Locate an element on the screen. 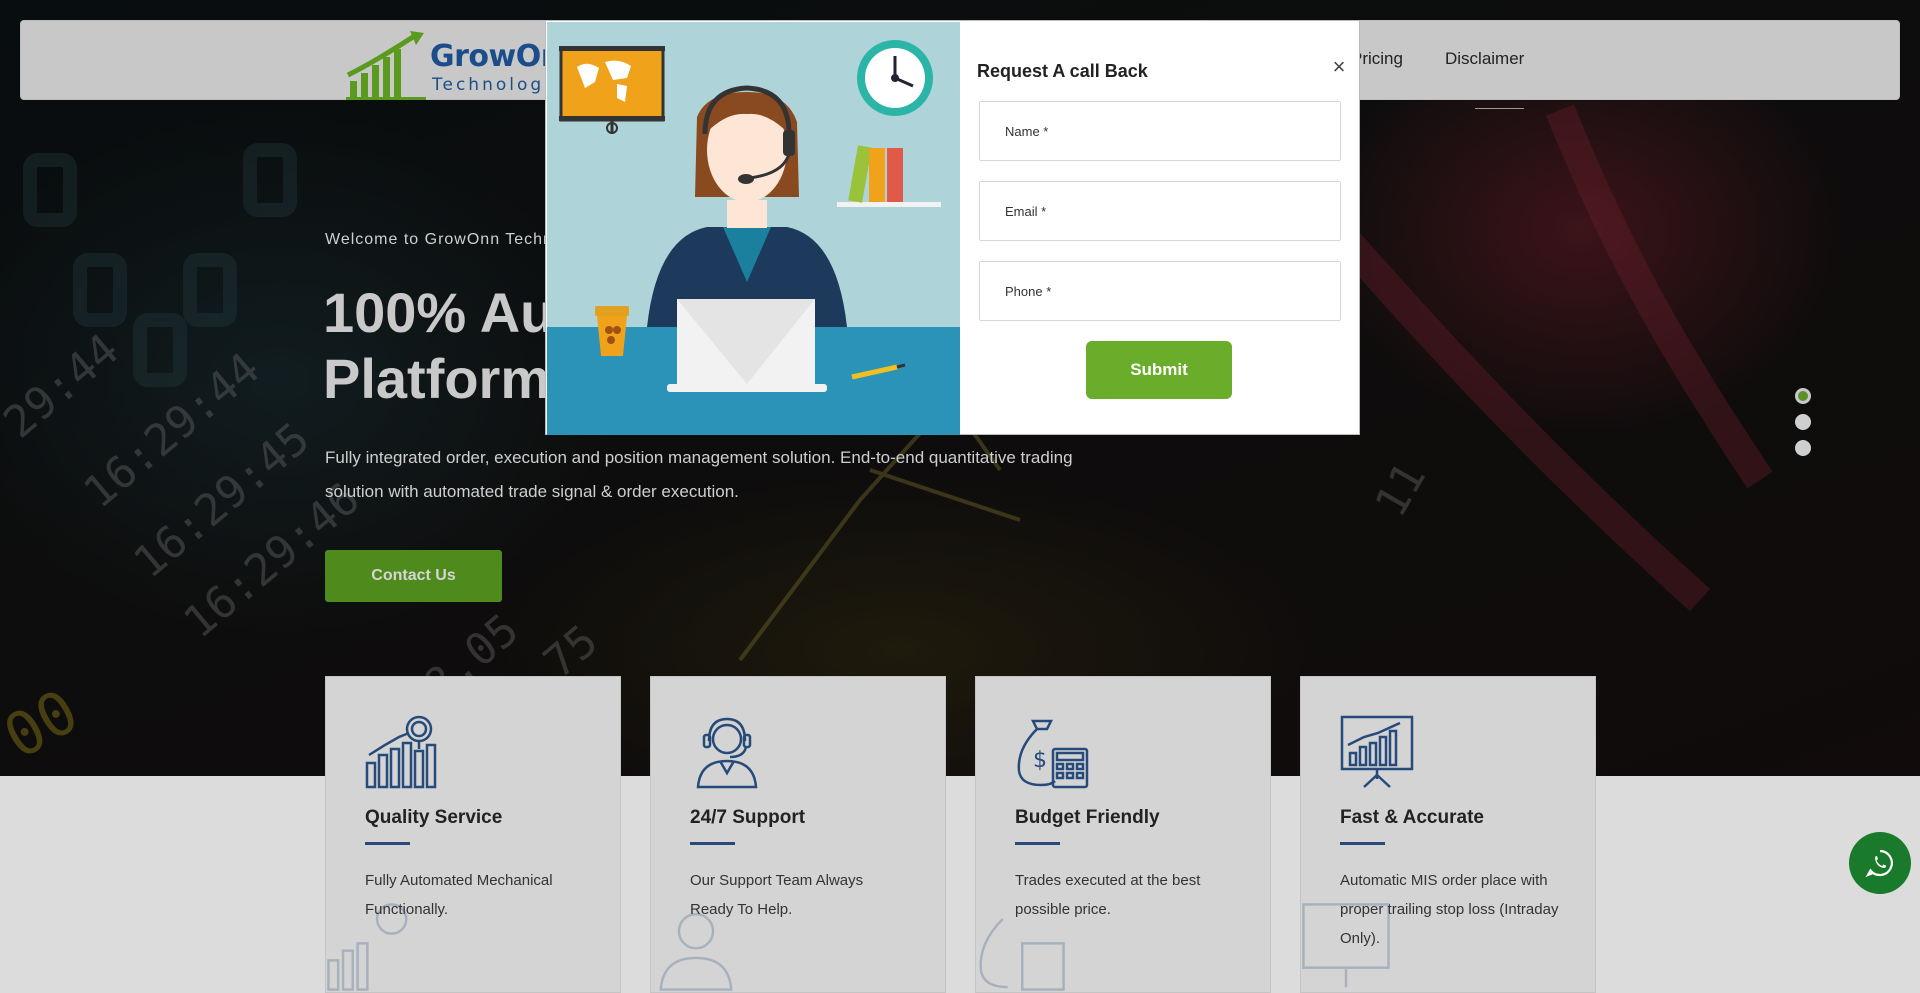 This screenshot has height=993, width=1920. phone-field is located at coordinates (1160, 291).